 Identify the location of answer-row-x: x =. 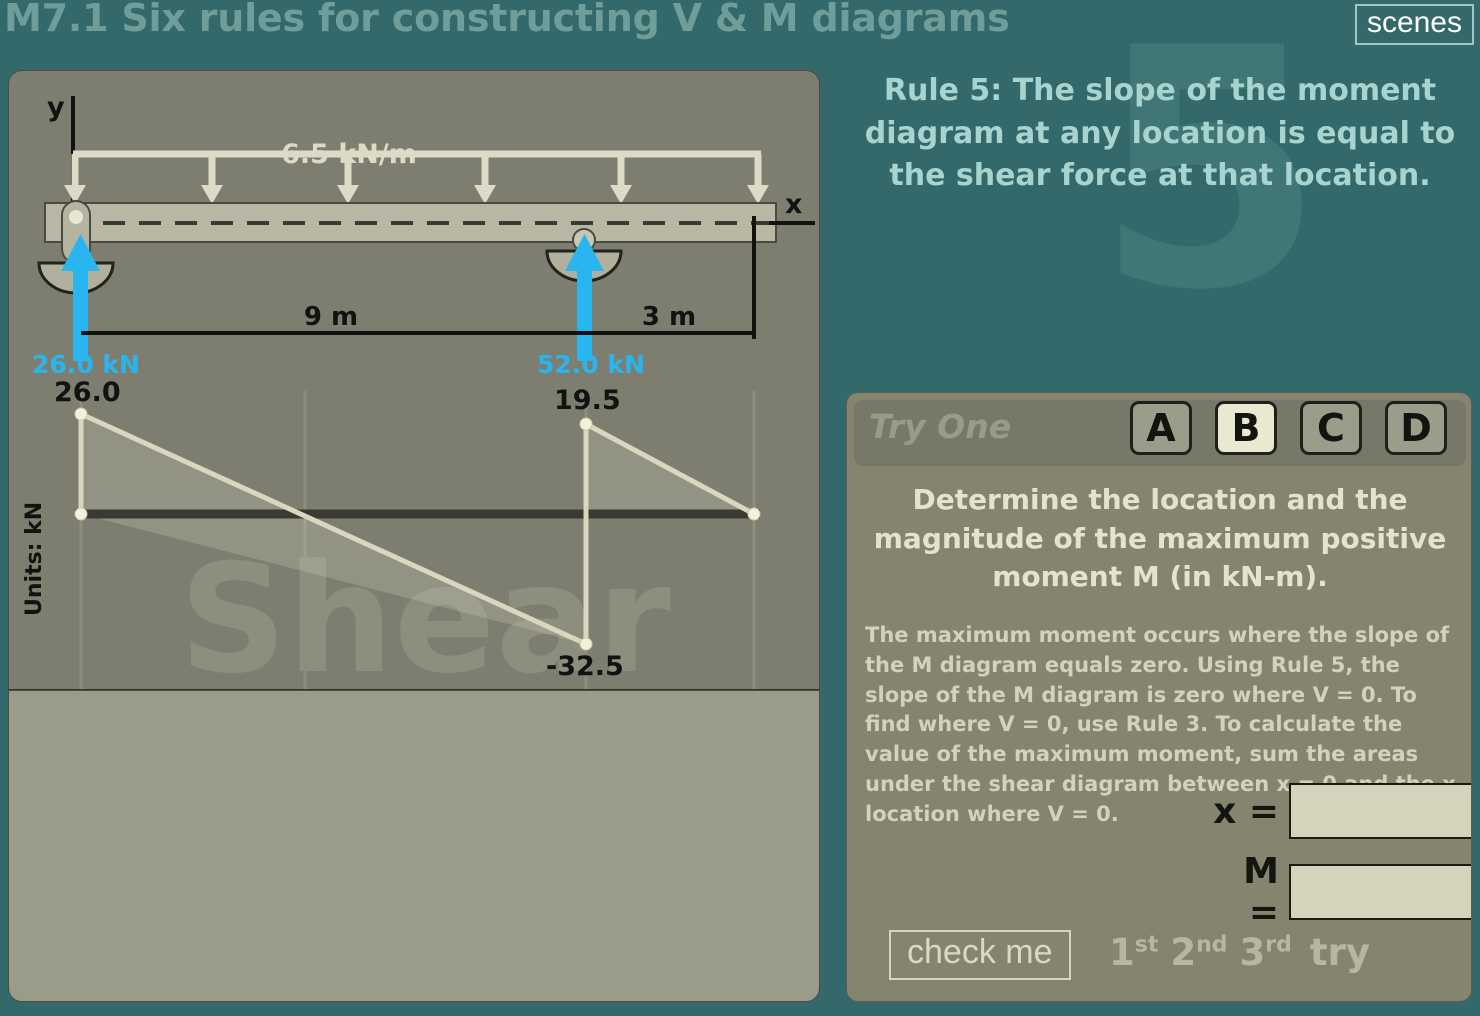
(1339, 811).